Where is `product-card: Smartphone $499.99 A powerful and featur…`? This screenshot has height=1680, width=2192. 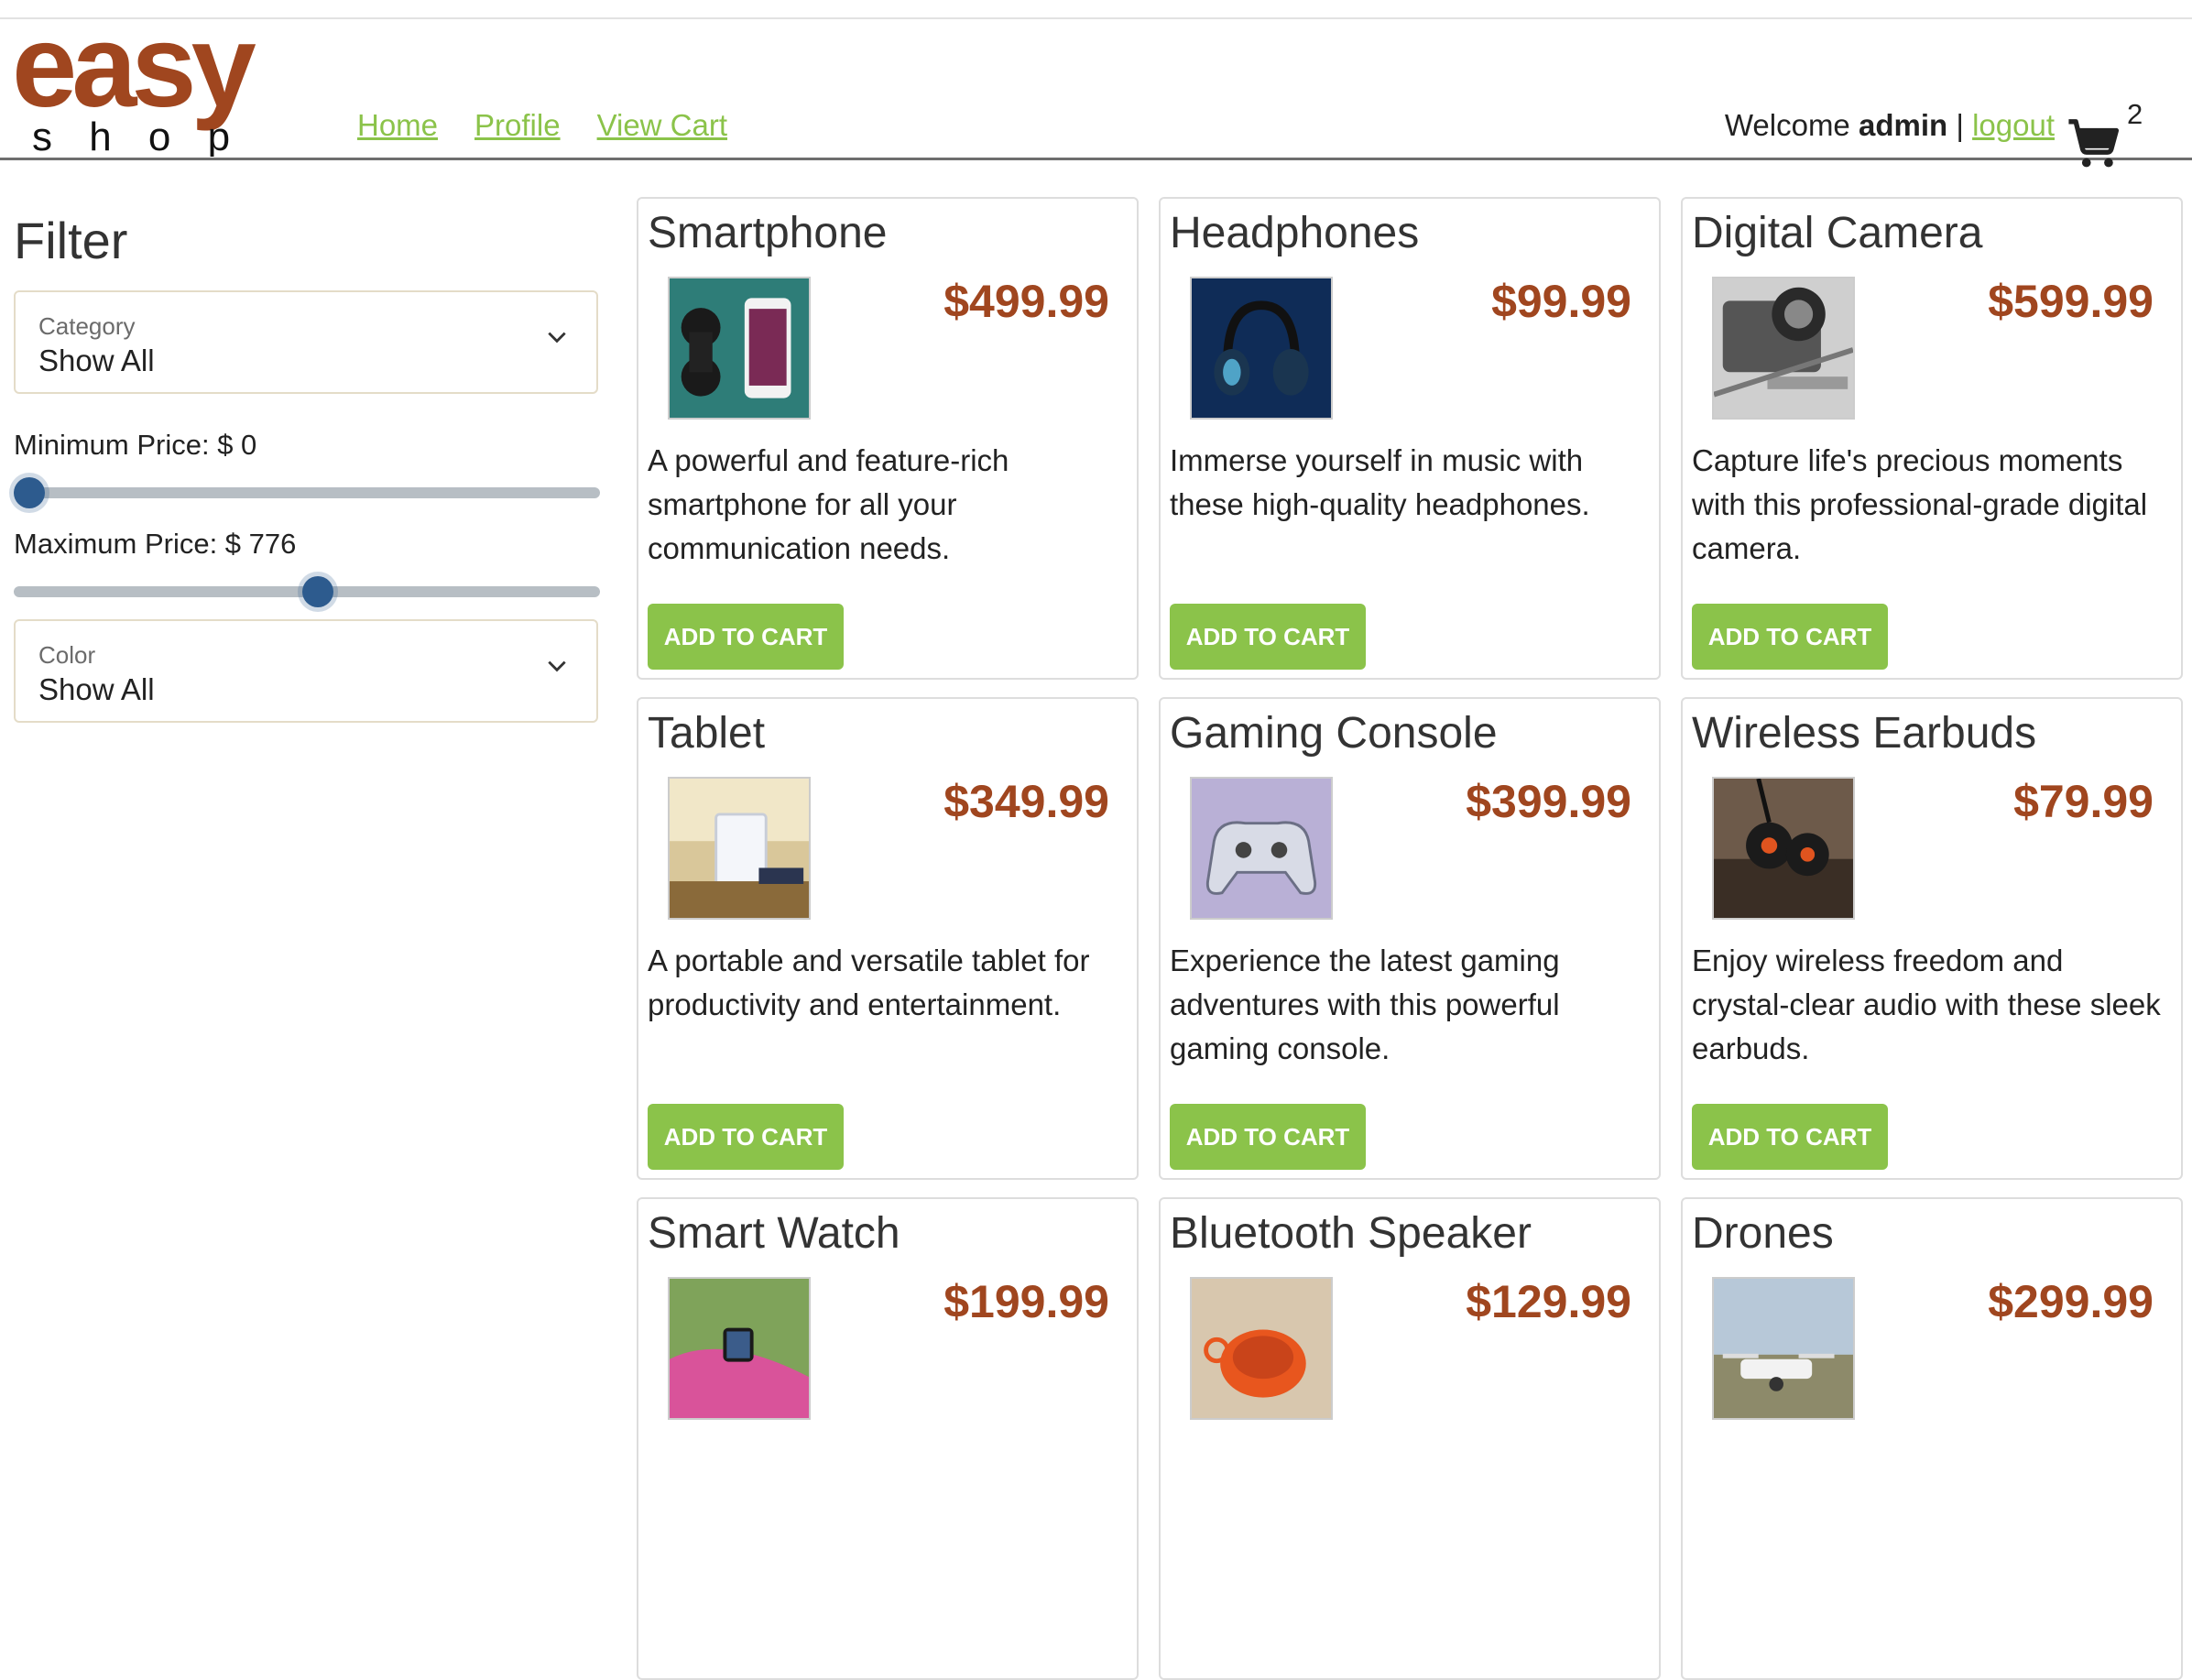
product-card: Smartphone $499.99 A powerful and featur… is located at coordinates (888, 438).